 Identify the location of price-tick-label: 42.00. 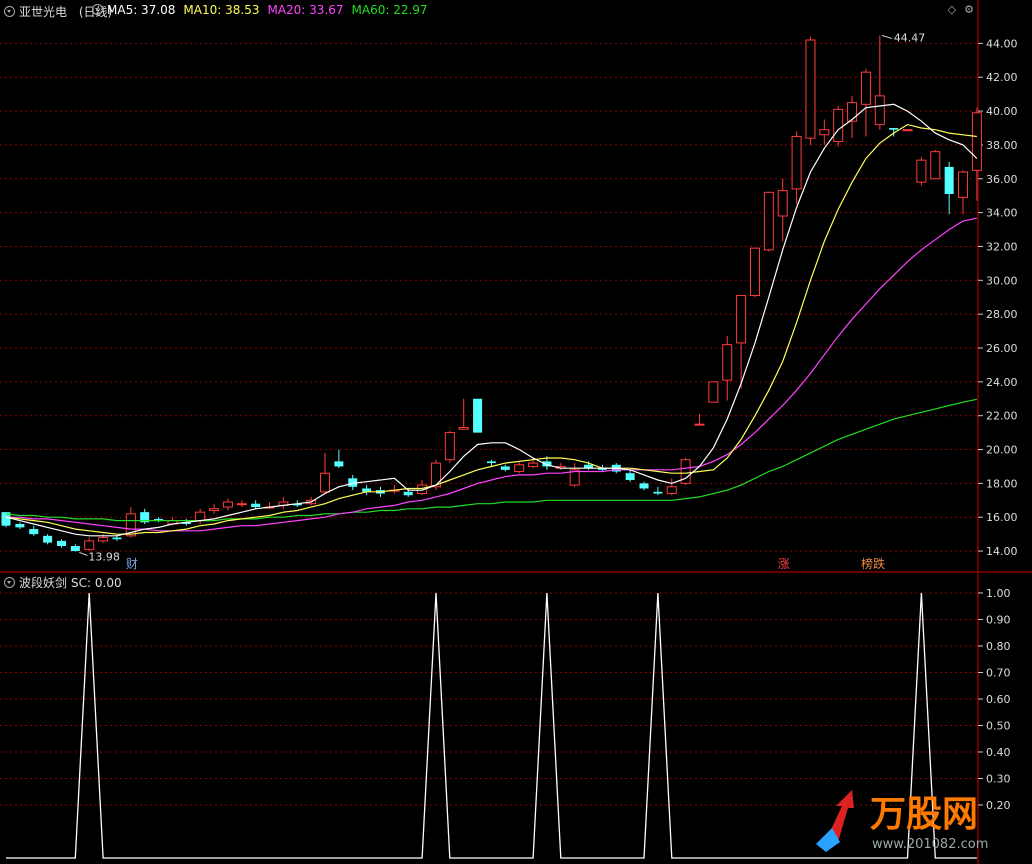
(1002, 77).